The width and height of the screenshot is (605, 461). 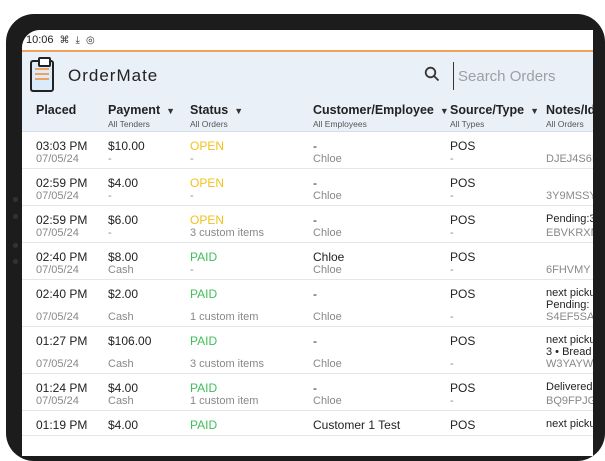 I want to click on order-employee, so click(x=381, y=433).